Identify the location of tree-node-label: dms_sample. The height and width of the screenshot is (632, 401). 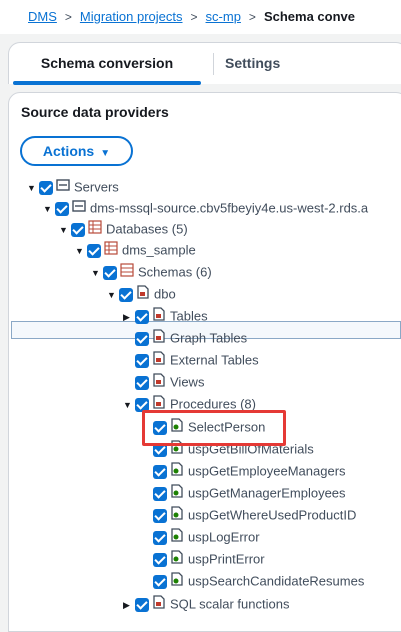
(159, 250).